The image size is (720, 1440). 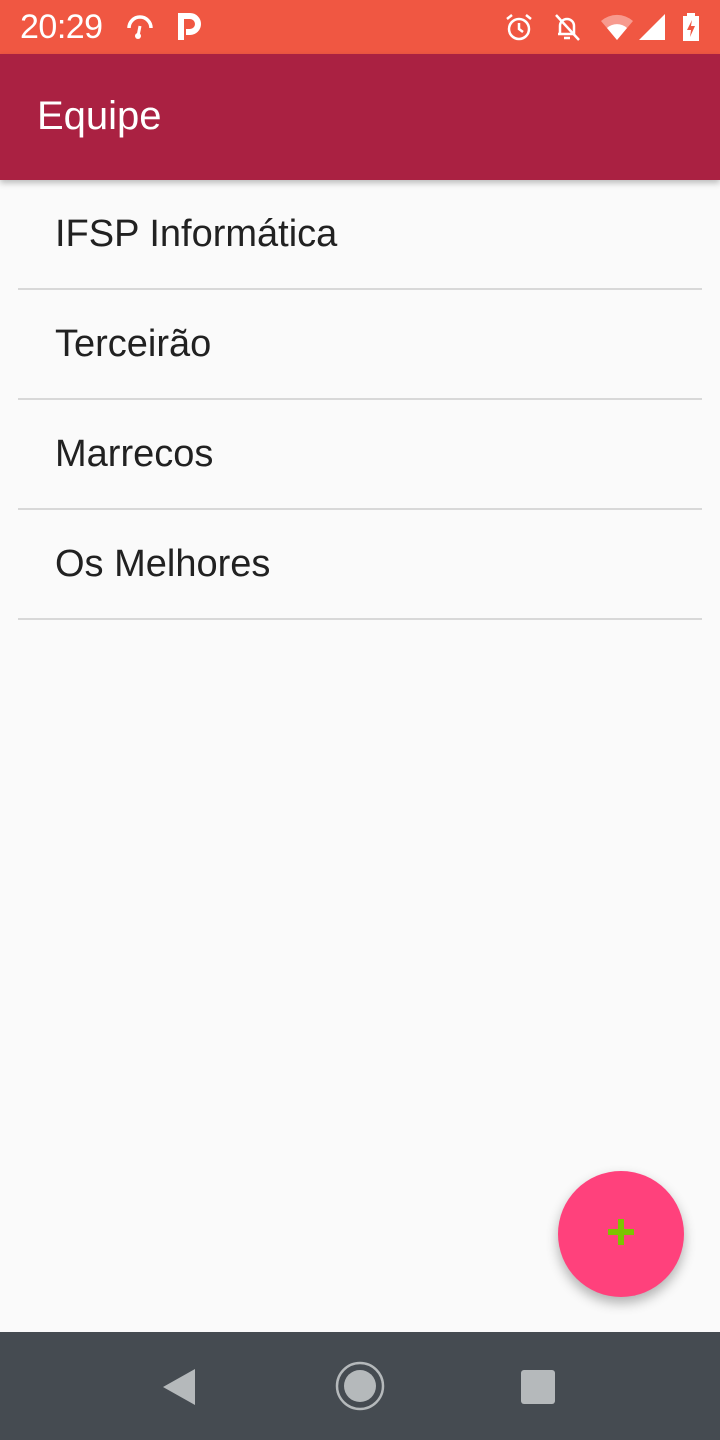 What do you see at coordinates (360, 345) in the screenshot?
I see `team-list-item: Terceirão` at bounding box center [360, 345].